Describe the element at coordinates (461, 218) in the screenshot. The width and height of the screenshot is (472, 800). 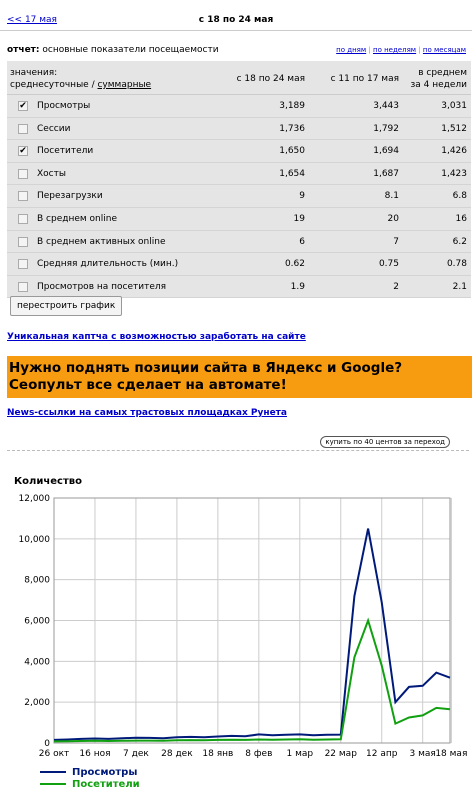
I see `row-value-average: 16` at that location.